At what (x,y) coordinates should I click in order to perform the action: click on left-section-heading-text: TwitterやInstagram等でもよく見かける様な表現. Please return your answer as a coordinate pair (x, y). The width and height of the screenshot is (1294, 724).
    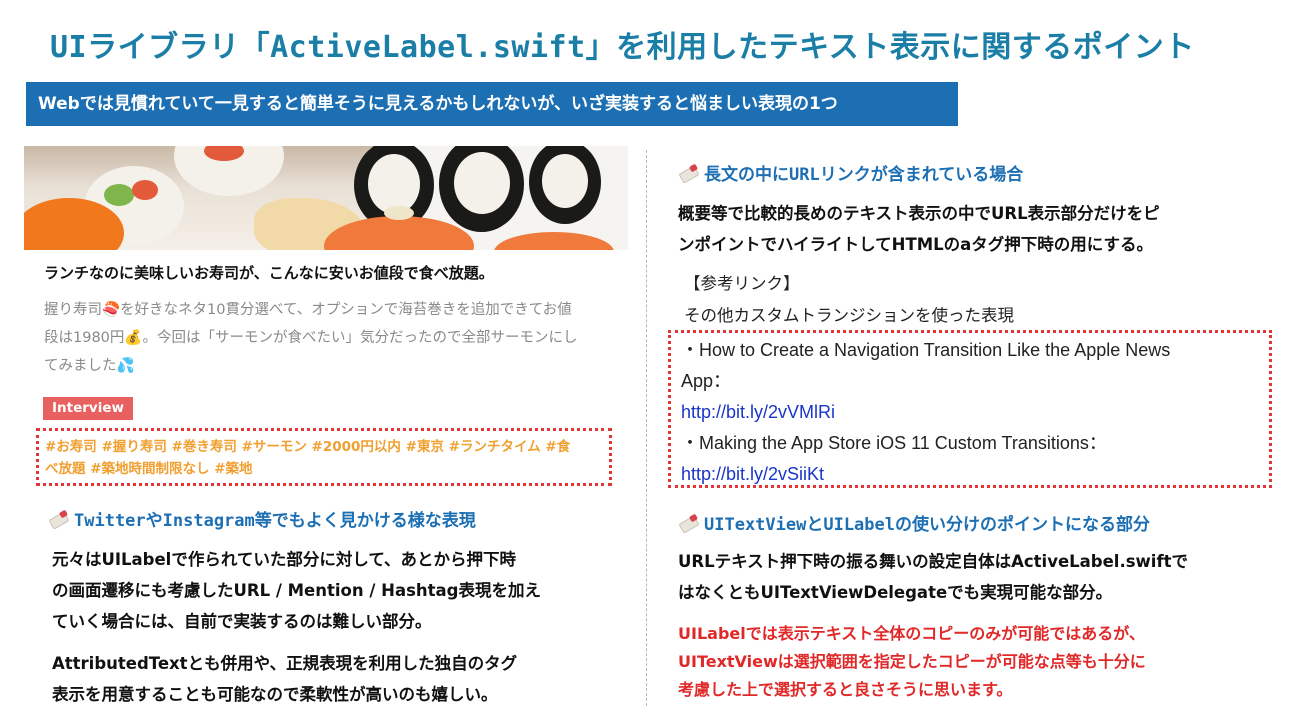
    Looking at the image, I should click on (275, 521).